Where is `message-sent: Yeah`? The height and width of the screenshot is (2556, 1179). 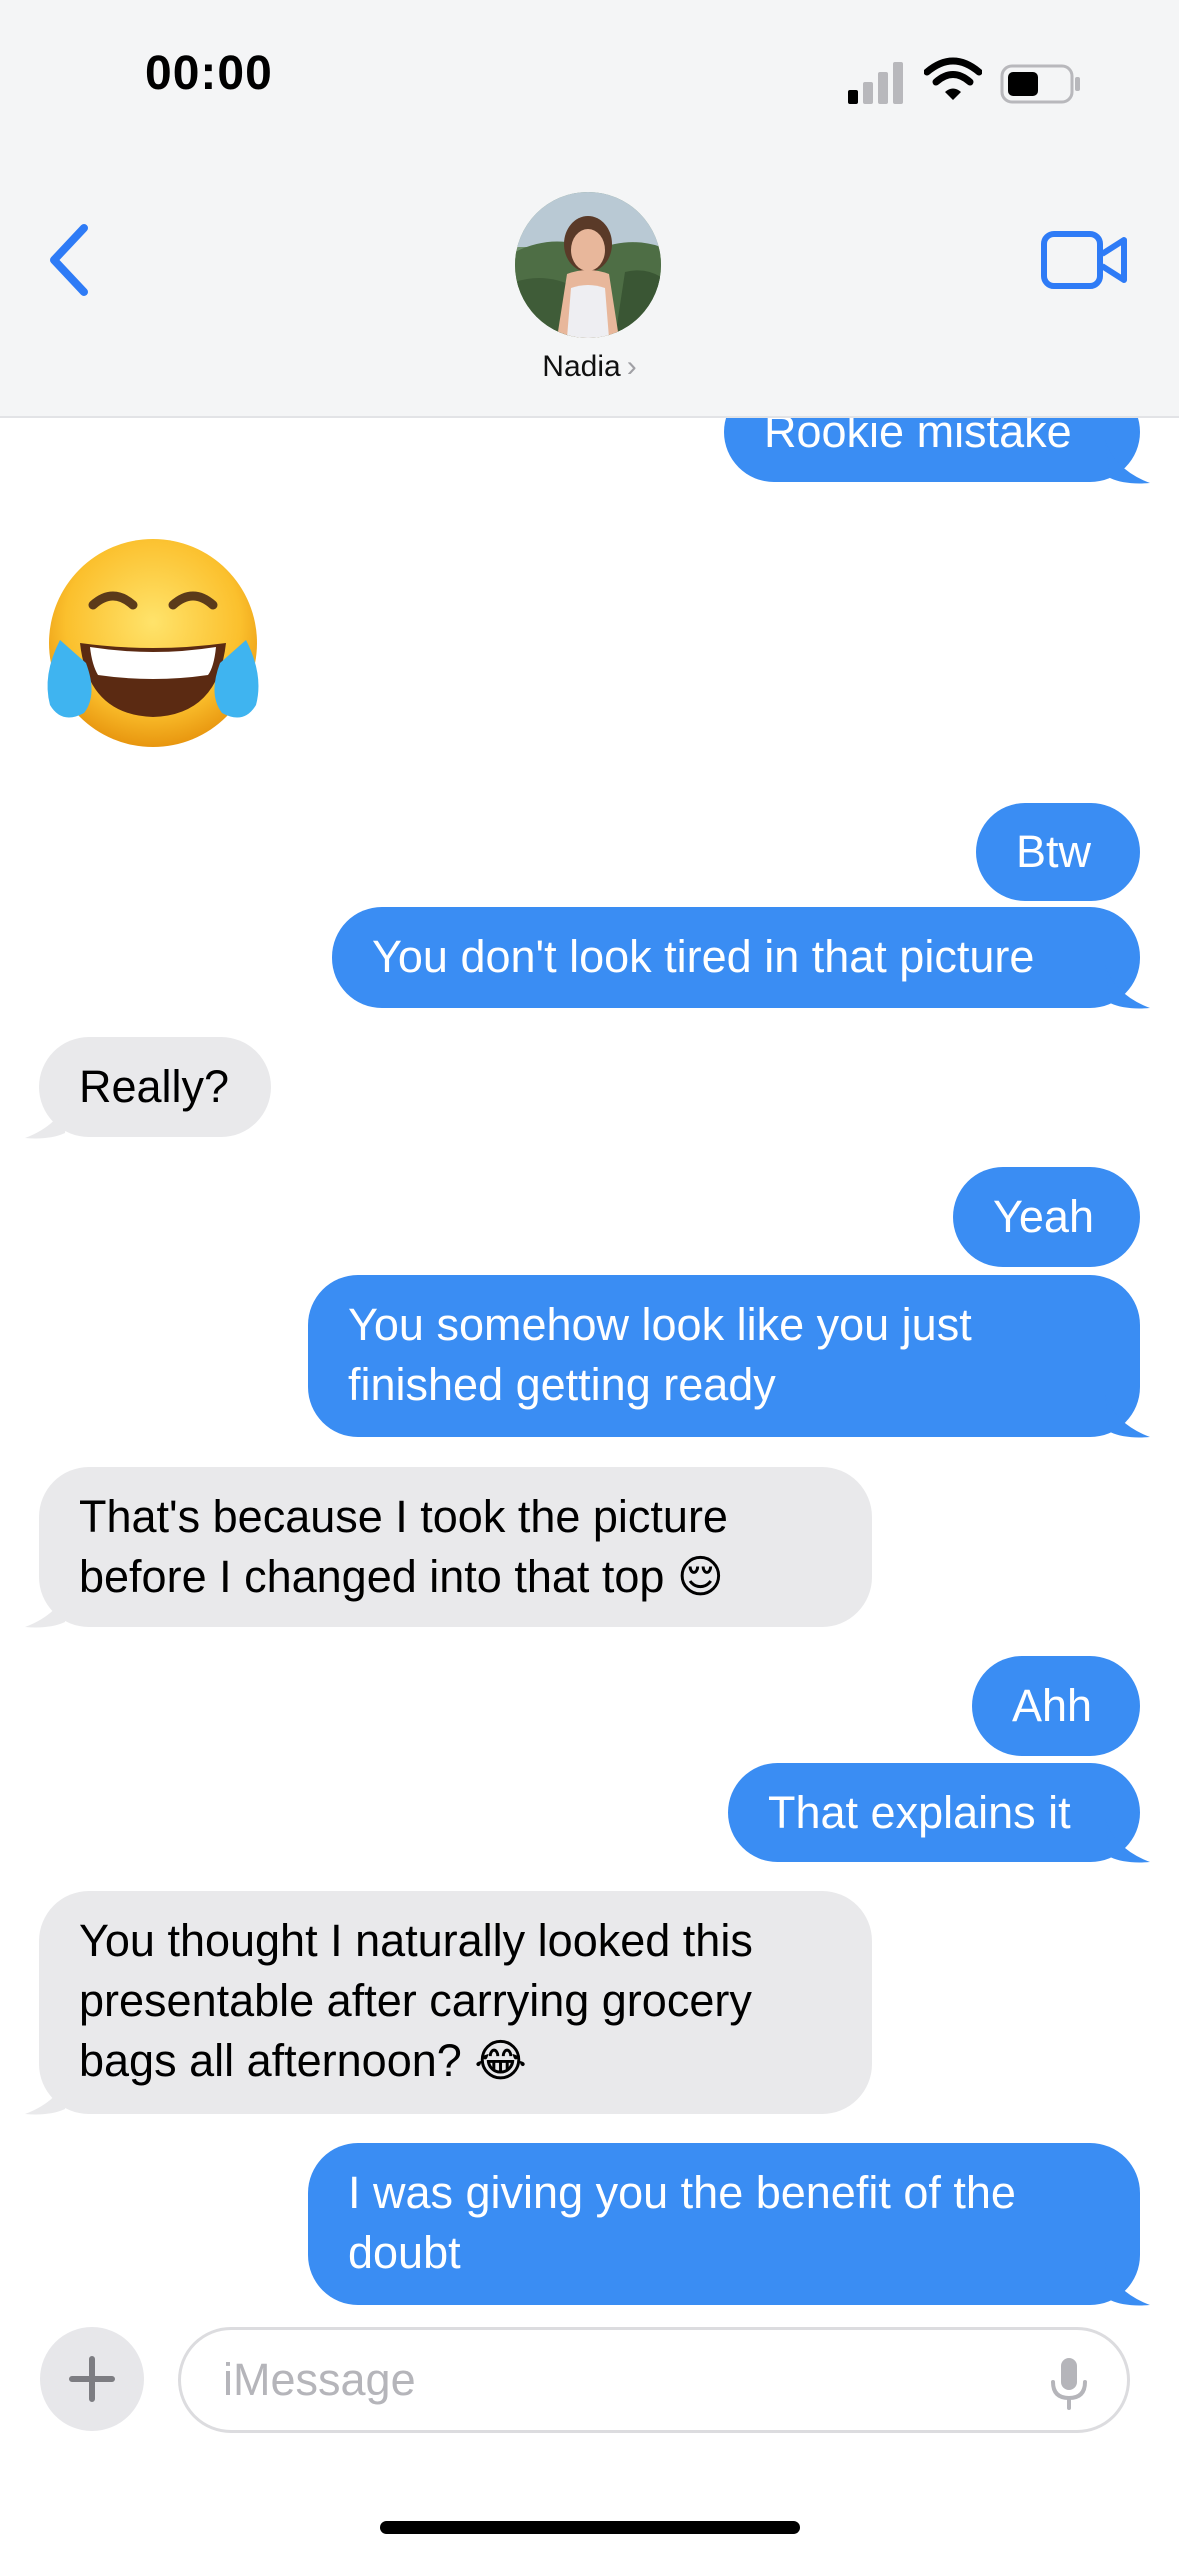
message-sent: Yeah is located at coordinates (1046, 1217).